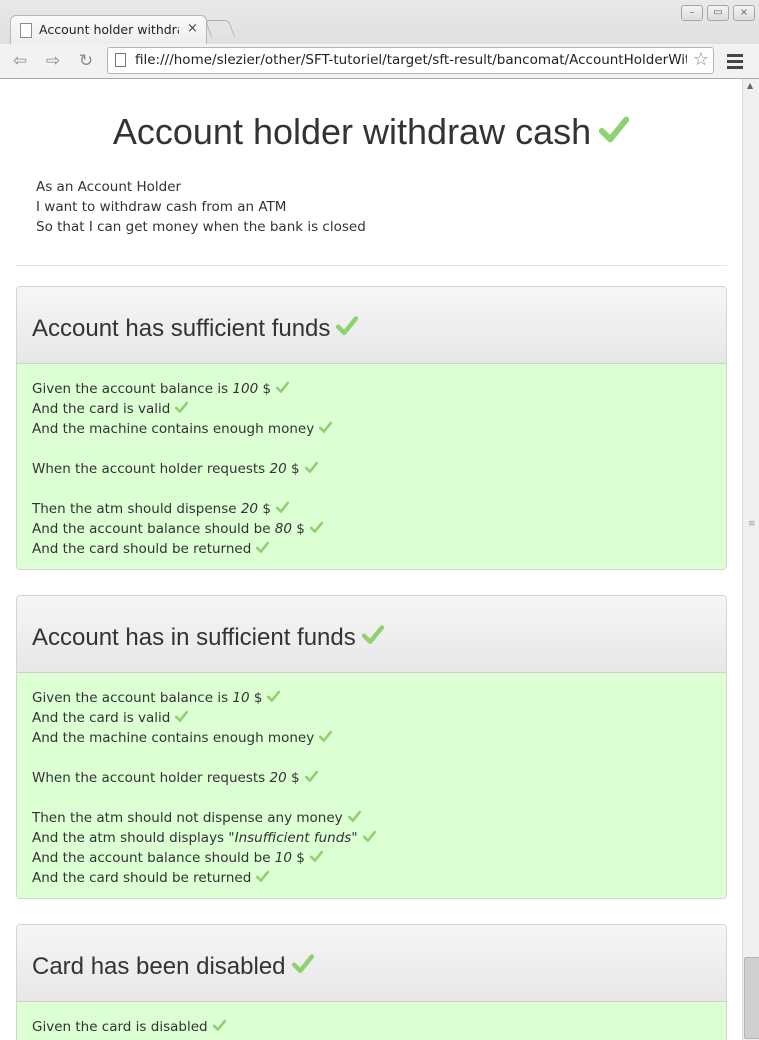 The width and height of the screenshot is (759, 1040). I want to click on scenario-title: Account has sufficient funds, so click(195, 329).